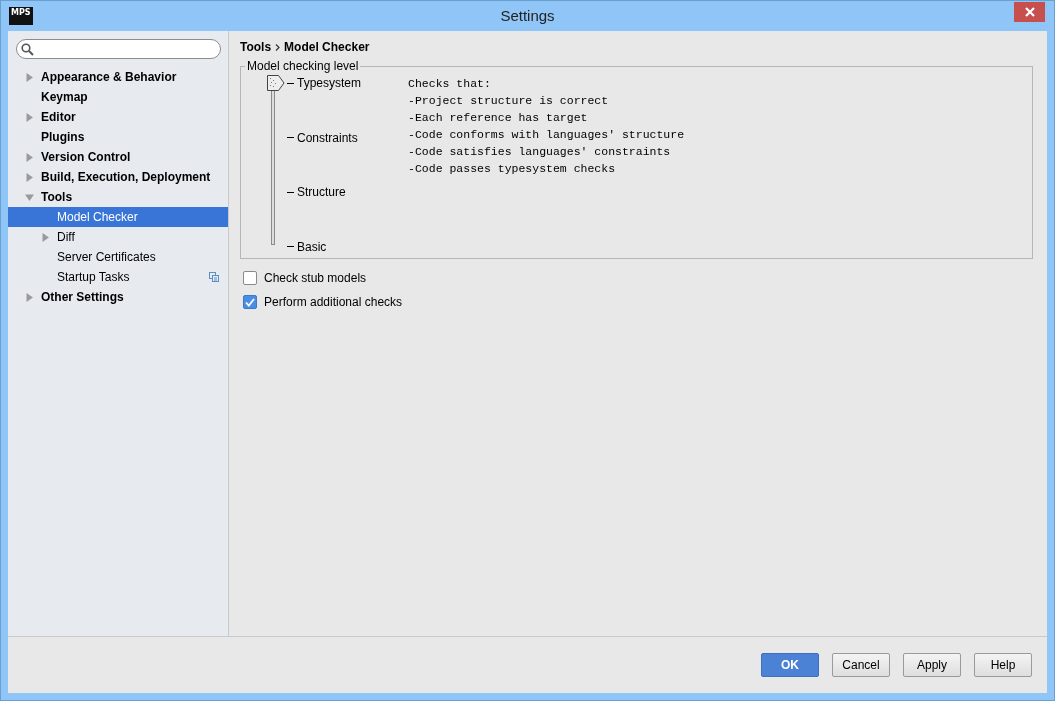  What do you see at coordinates (118, 77) in the screenshot?
I see `tree-item: Appearance & Behavior` at bounding box center [118, 77].